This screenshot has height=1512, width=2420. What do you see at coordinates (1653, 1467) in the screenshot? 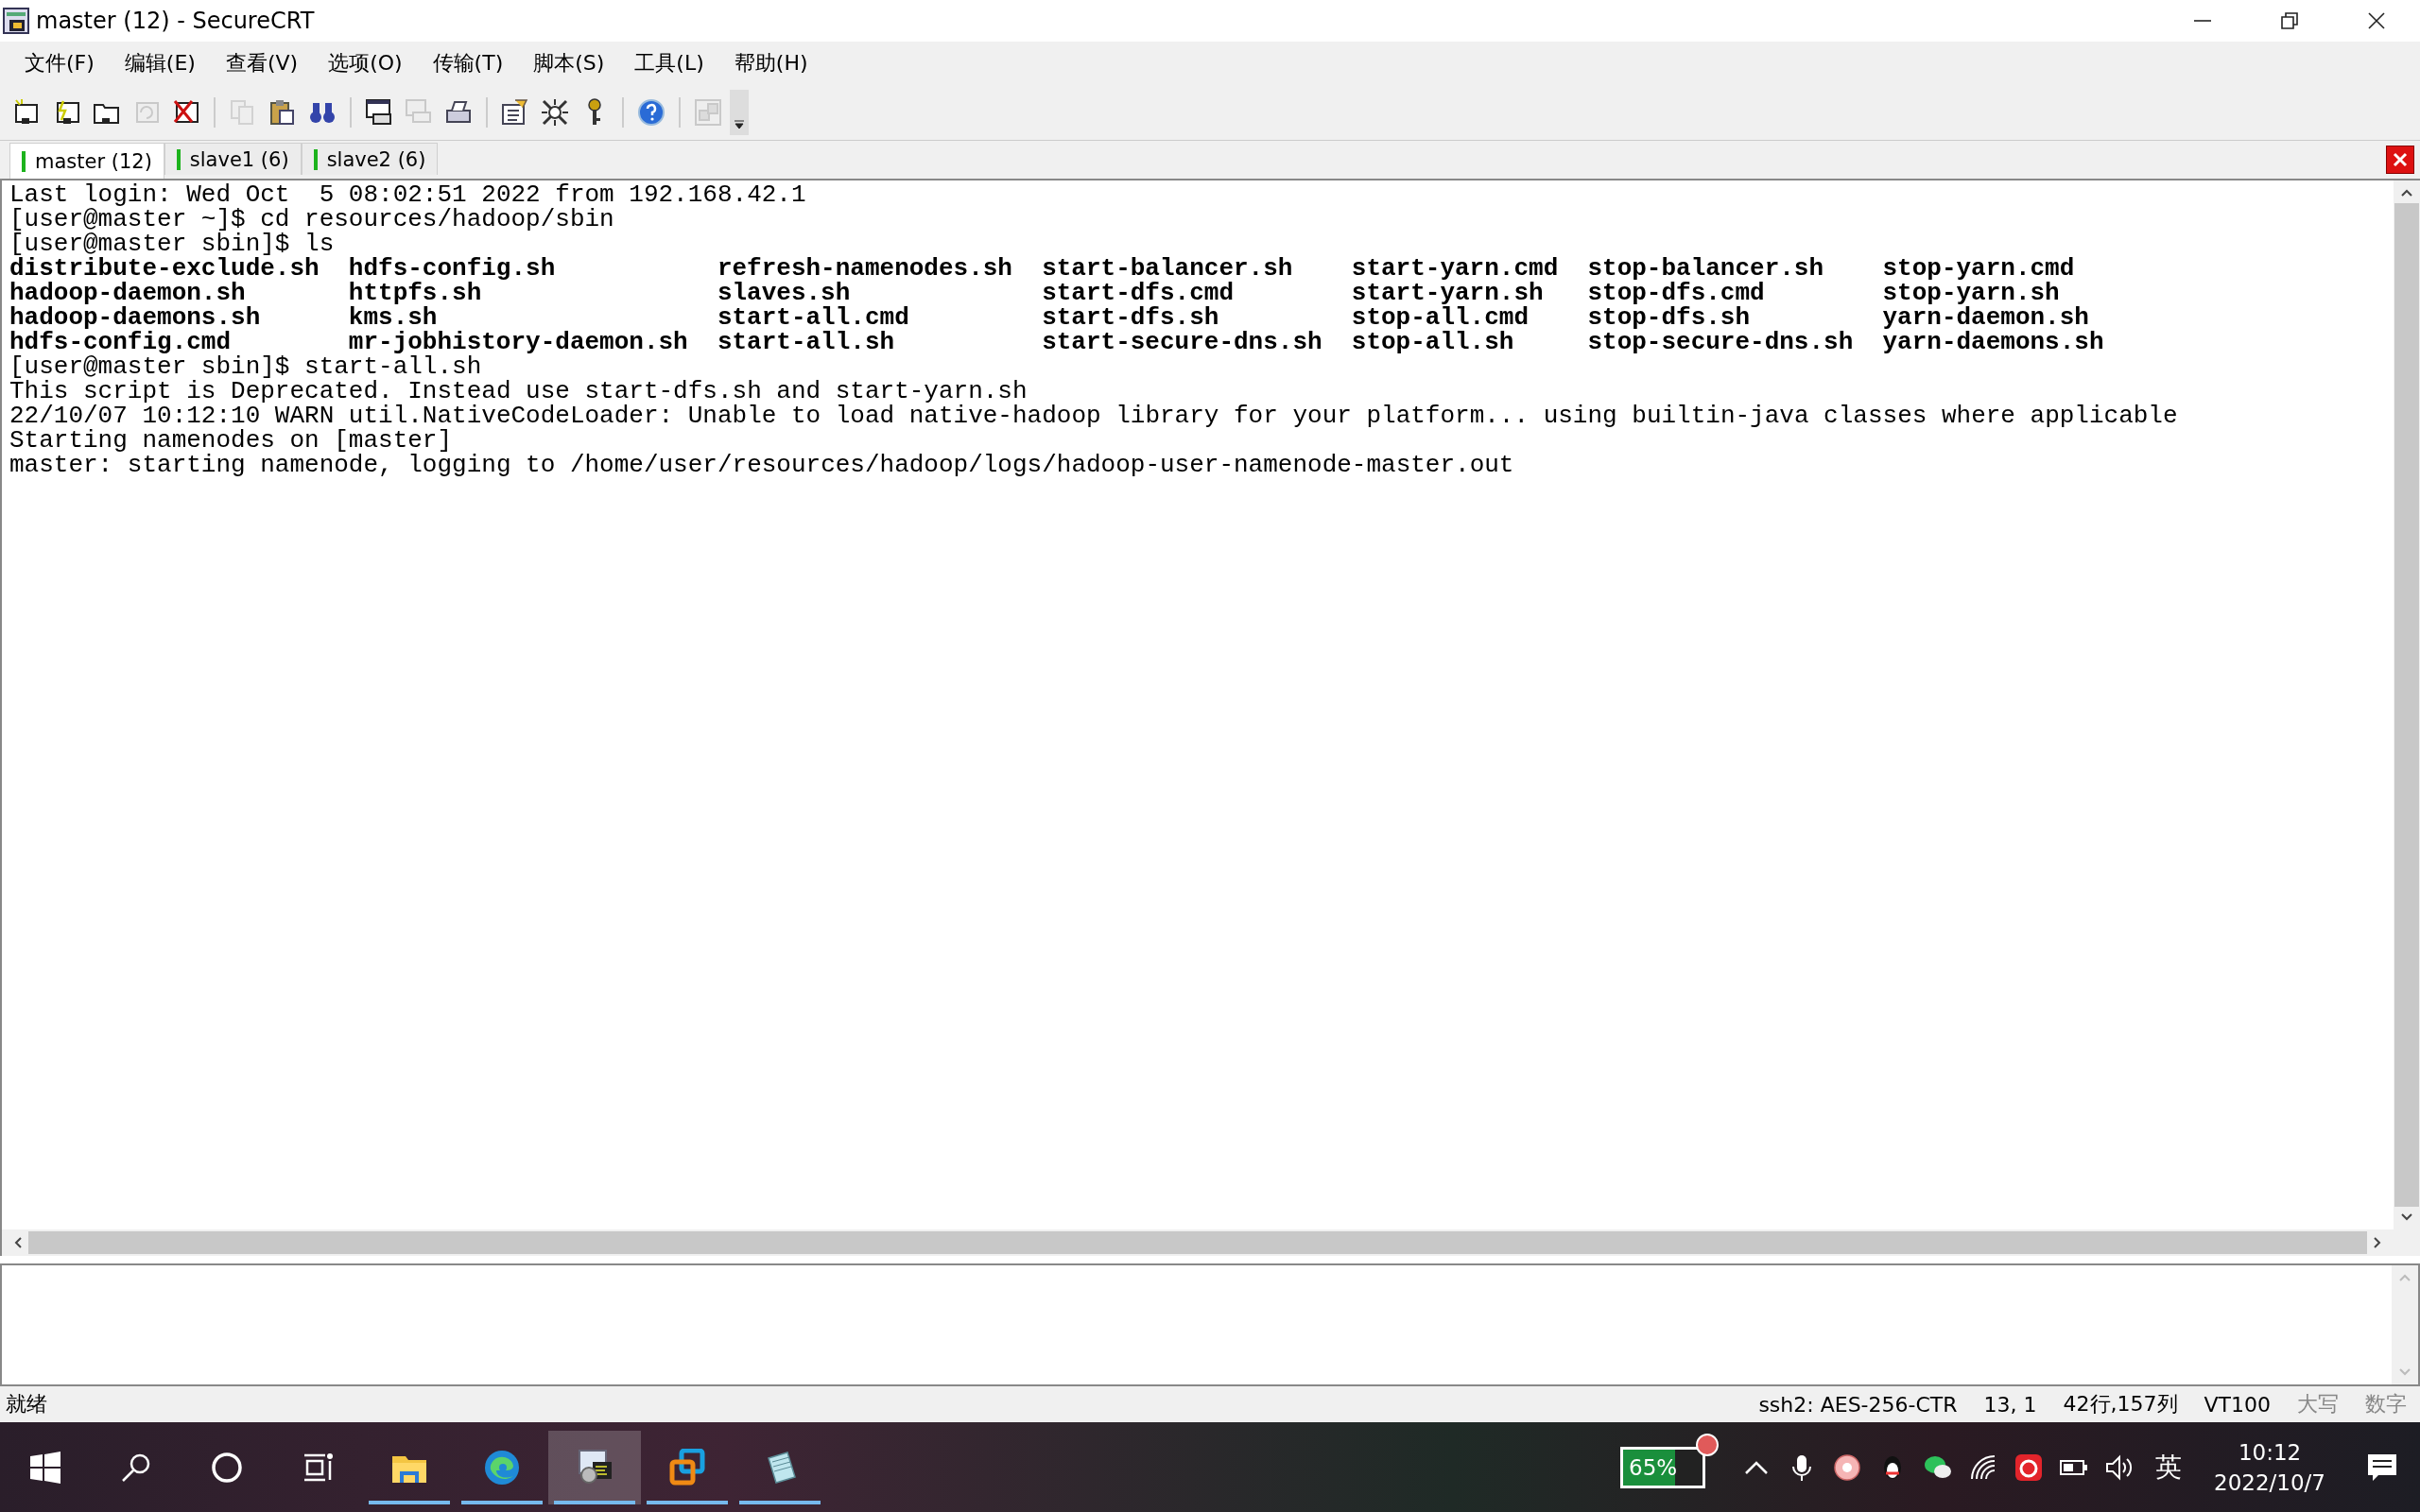
I see `battery-percent: 65%` at bounding box center [1653, 1467].